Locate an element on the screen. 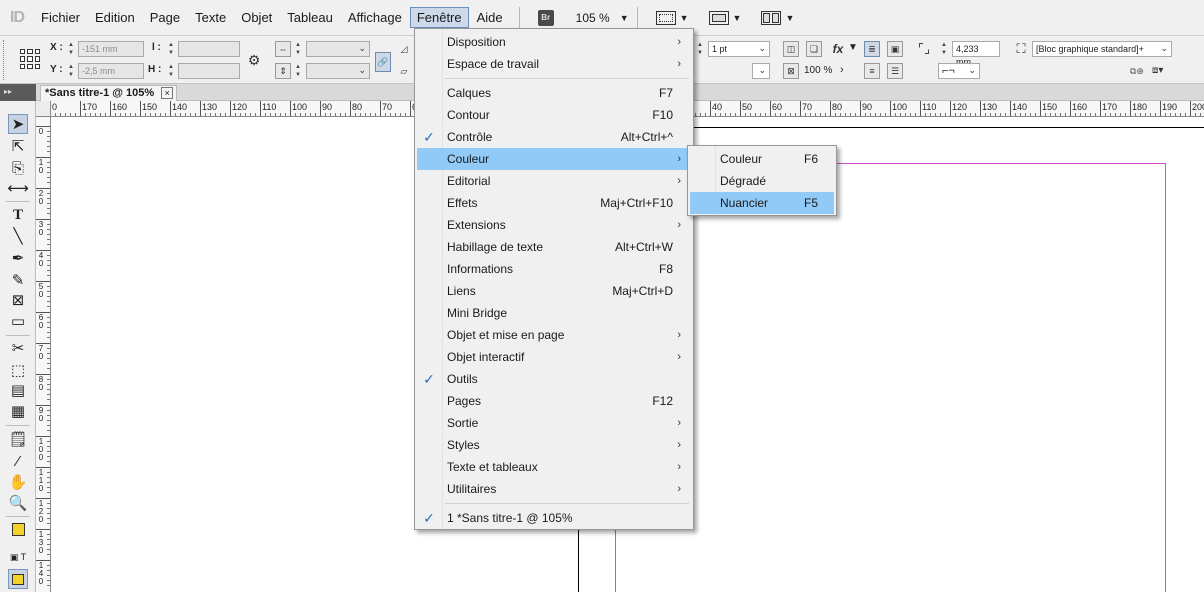  constrain-proportions-icon: 🔗 is located at coordinates (383, 62).